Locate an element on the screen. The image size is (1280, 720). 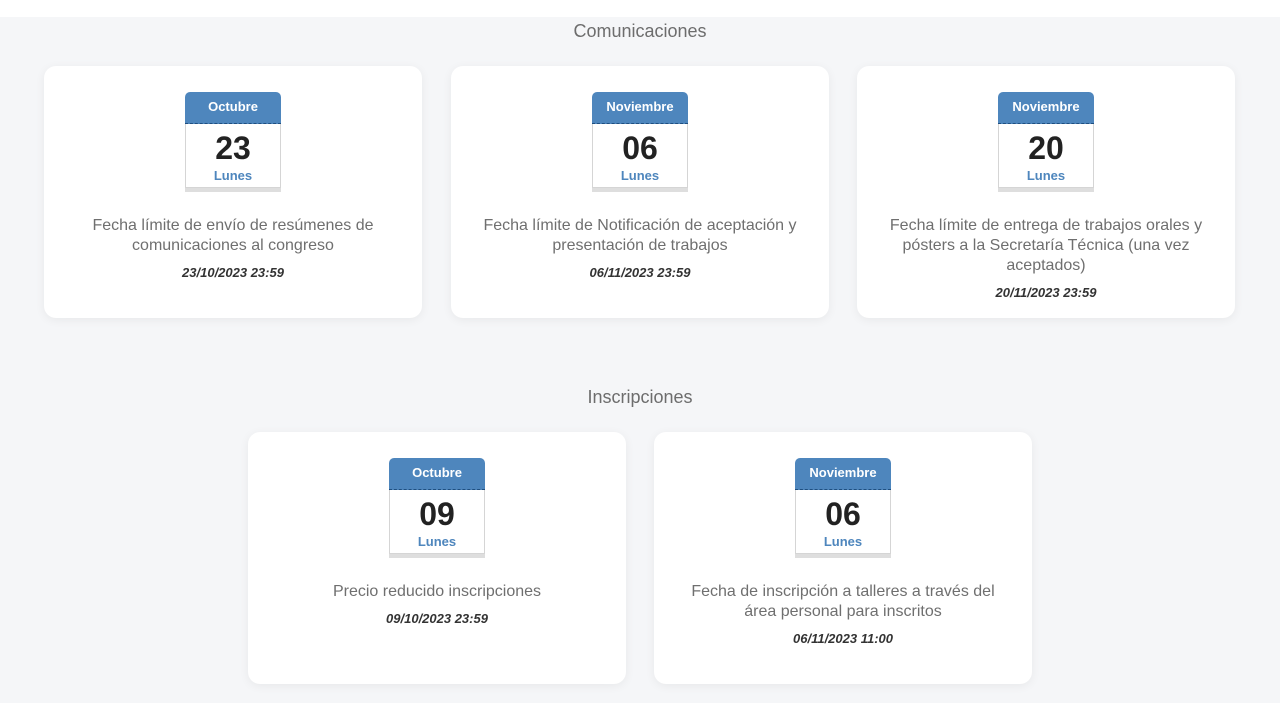
calendar-icon: Octubre 23 Lunes is located at coordinates (233, 142).